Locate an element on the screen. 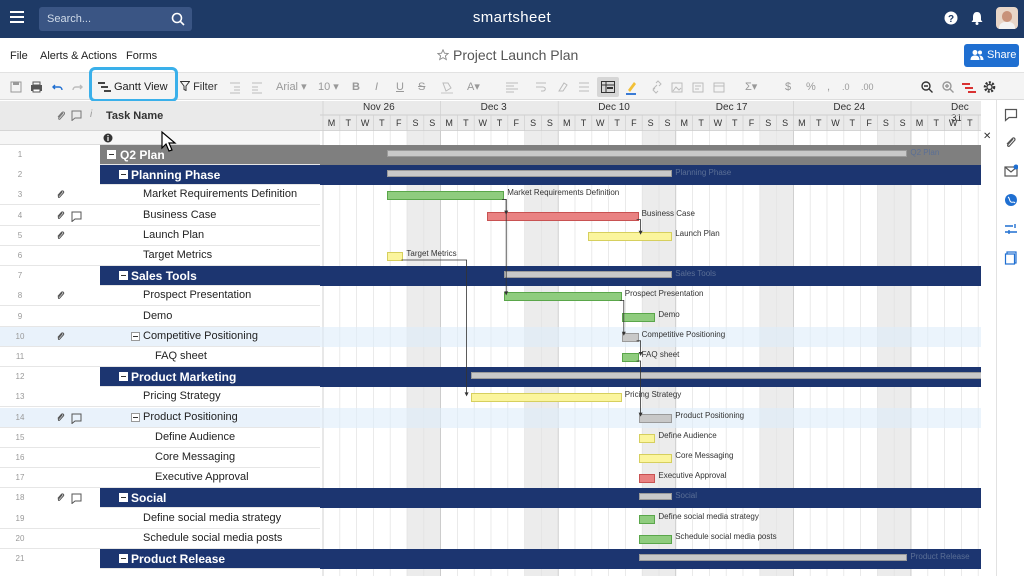  task-row: 4 Business Case is located at coordinates (160, 216).